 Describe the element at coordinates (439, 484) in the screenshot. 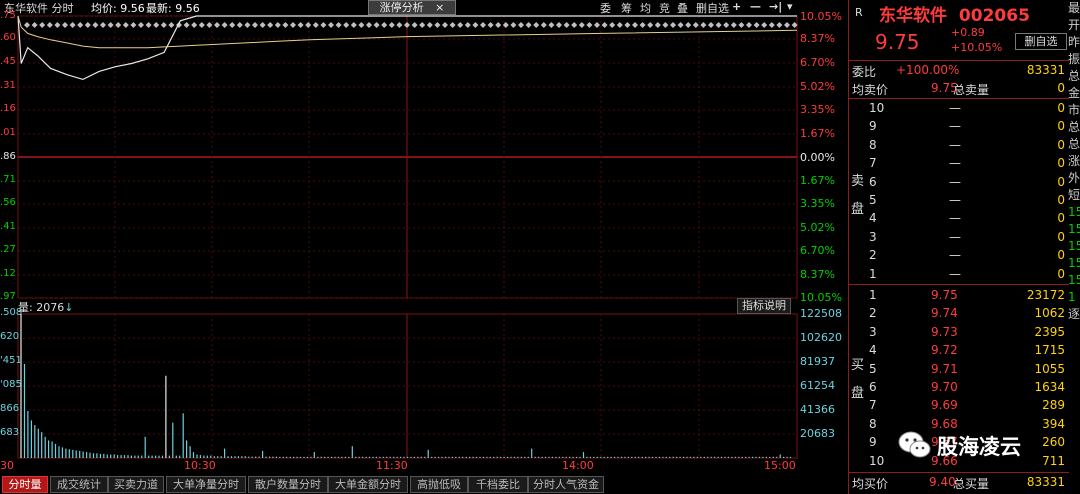

I see `tab-6: 高抛低吸` at that location.